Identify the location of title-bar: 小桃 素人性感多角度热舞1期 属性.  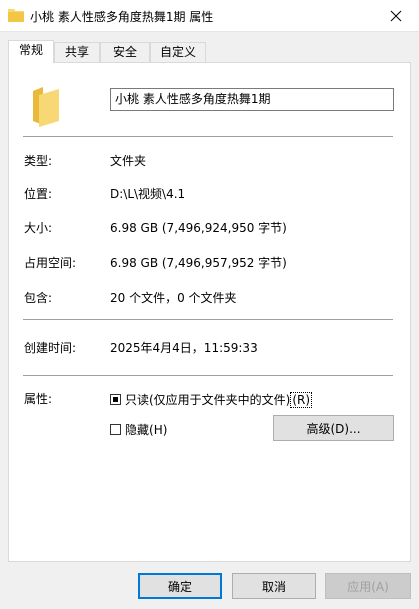
(209, 16).